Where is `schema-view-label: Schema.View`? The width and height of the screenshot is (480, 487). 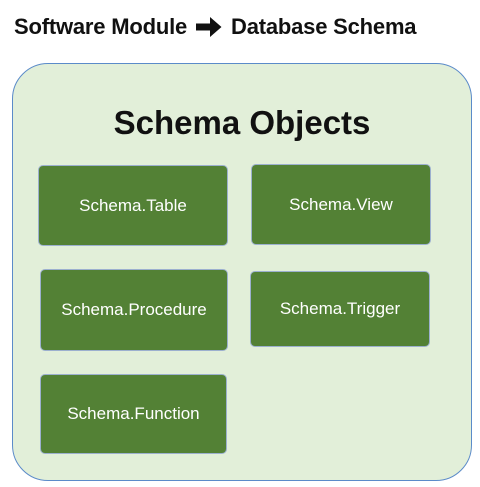 schema-view-label: Schema.View is located at coordinates (341, 204).